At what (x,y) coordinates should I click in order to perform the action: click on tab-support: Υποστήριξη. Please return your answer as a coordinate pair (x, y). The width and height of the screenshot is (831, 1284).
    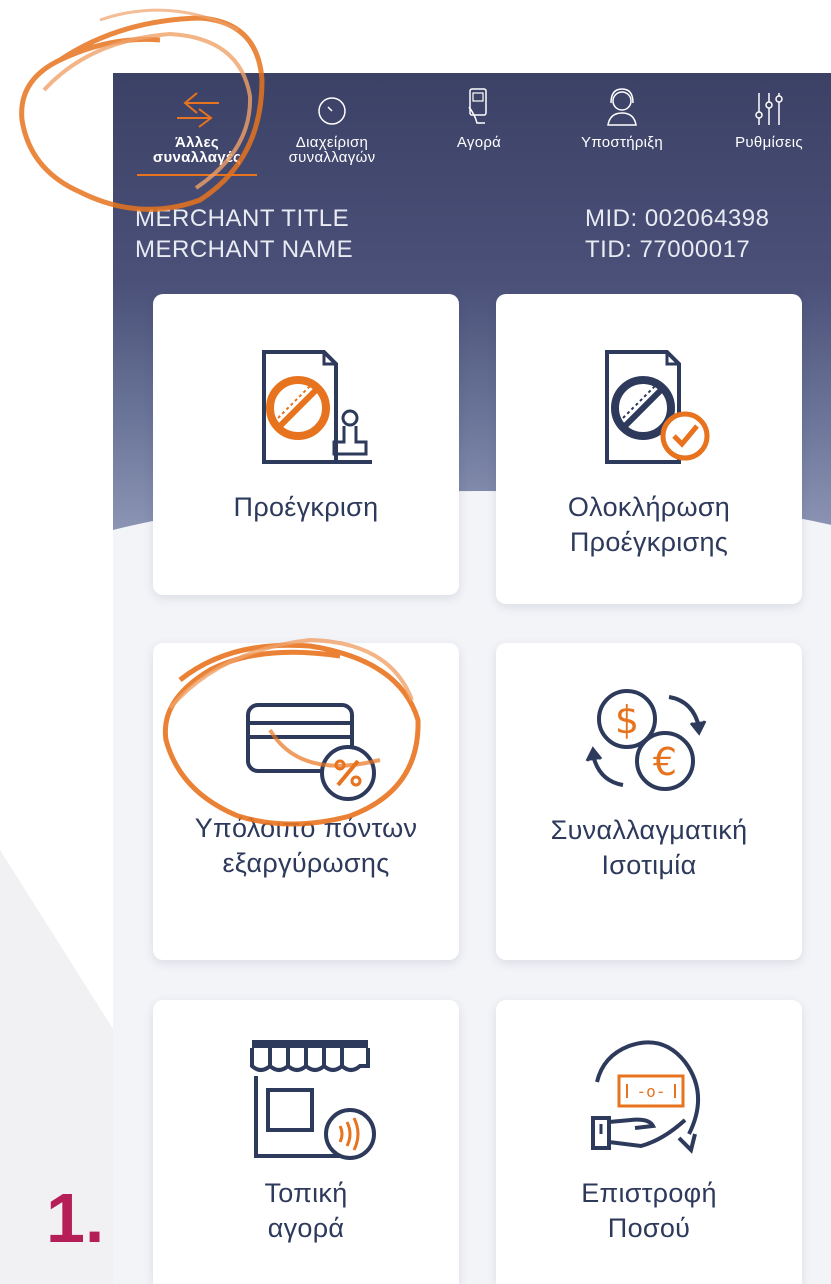
    Looking at the image, I should click on (622, 117).